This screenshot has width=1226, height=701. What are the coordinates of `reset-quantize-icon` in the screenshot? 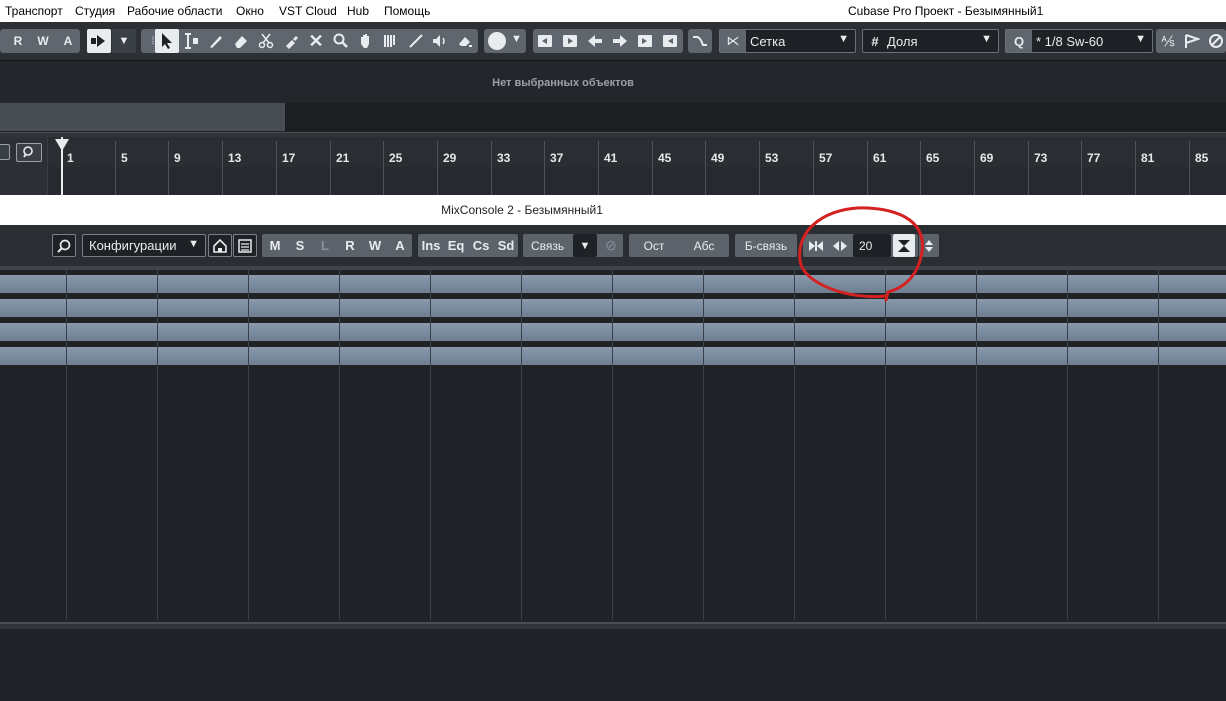 It's located at (1215, 41).